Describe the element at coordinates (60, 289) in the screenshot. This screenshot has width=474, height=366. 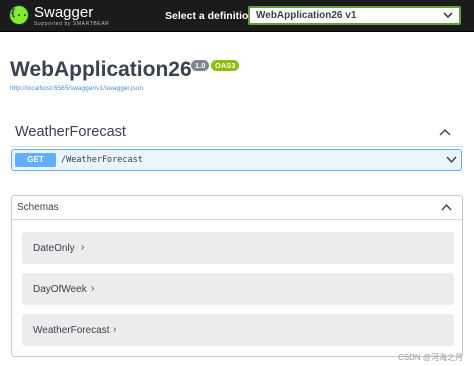
I see `model-name: DayOfWeek` at that location.